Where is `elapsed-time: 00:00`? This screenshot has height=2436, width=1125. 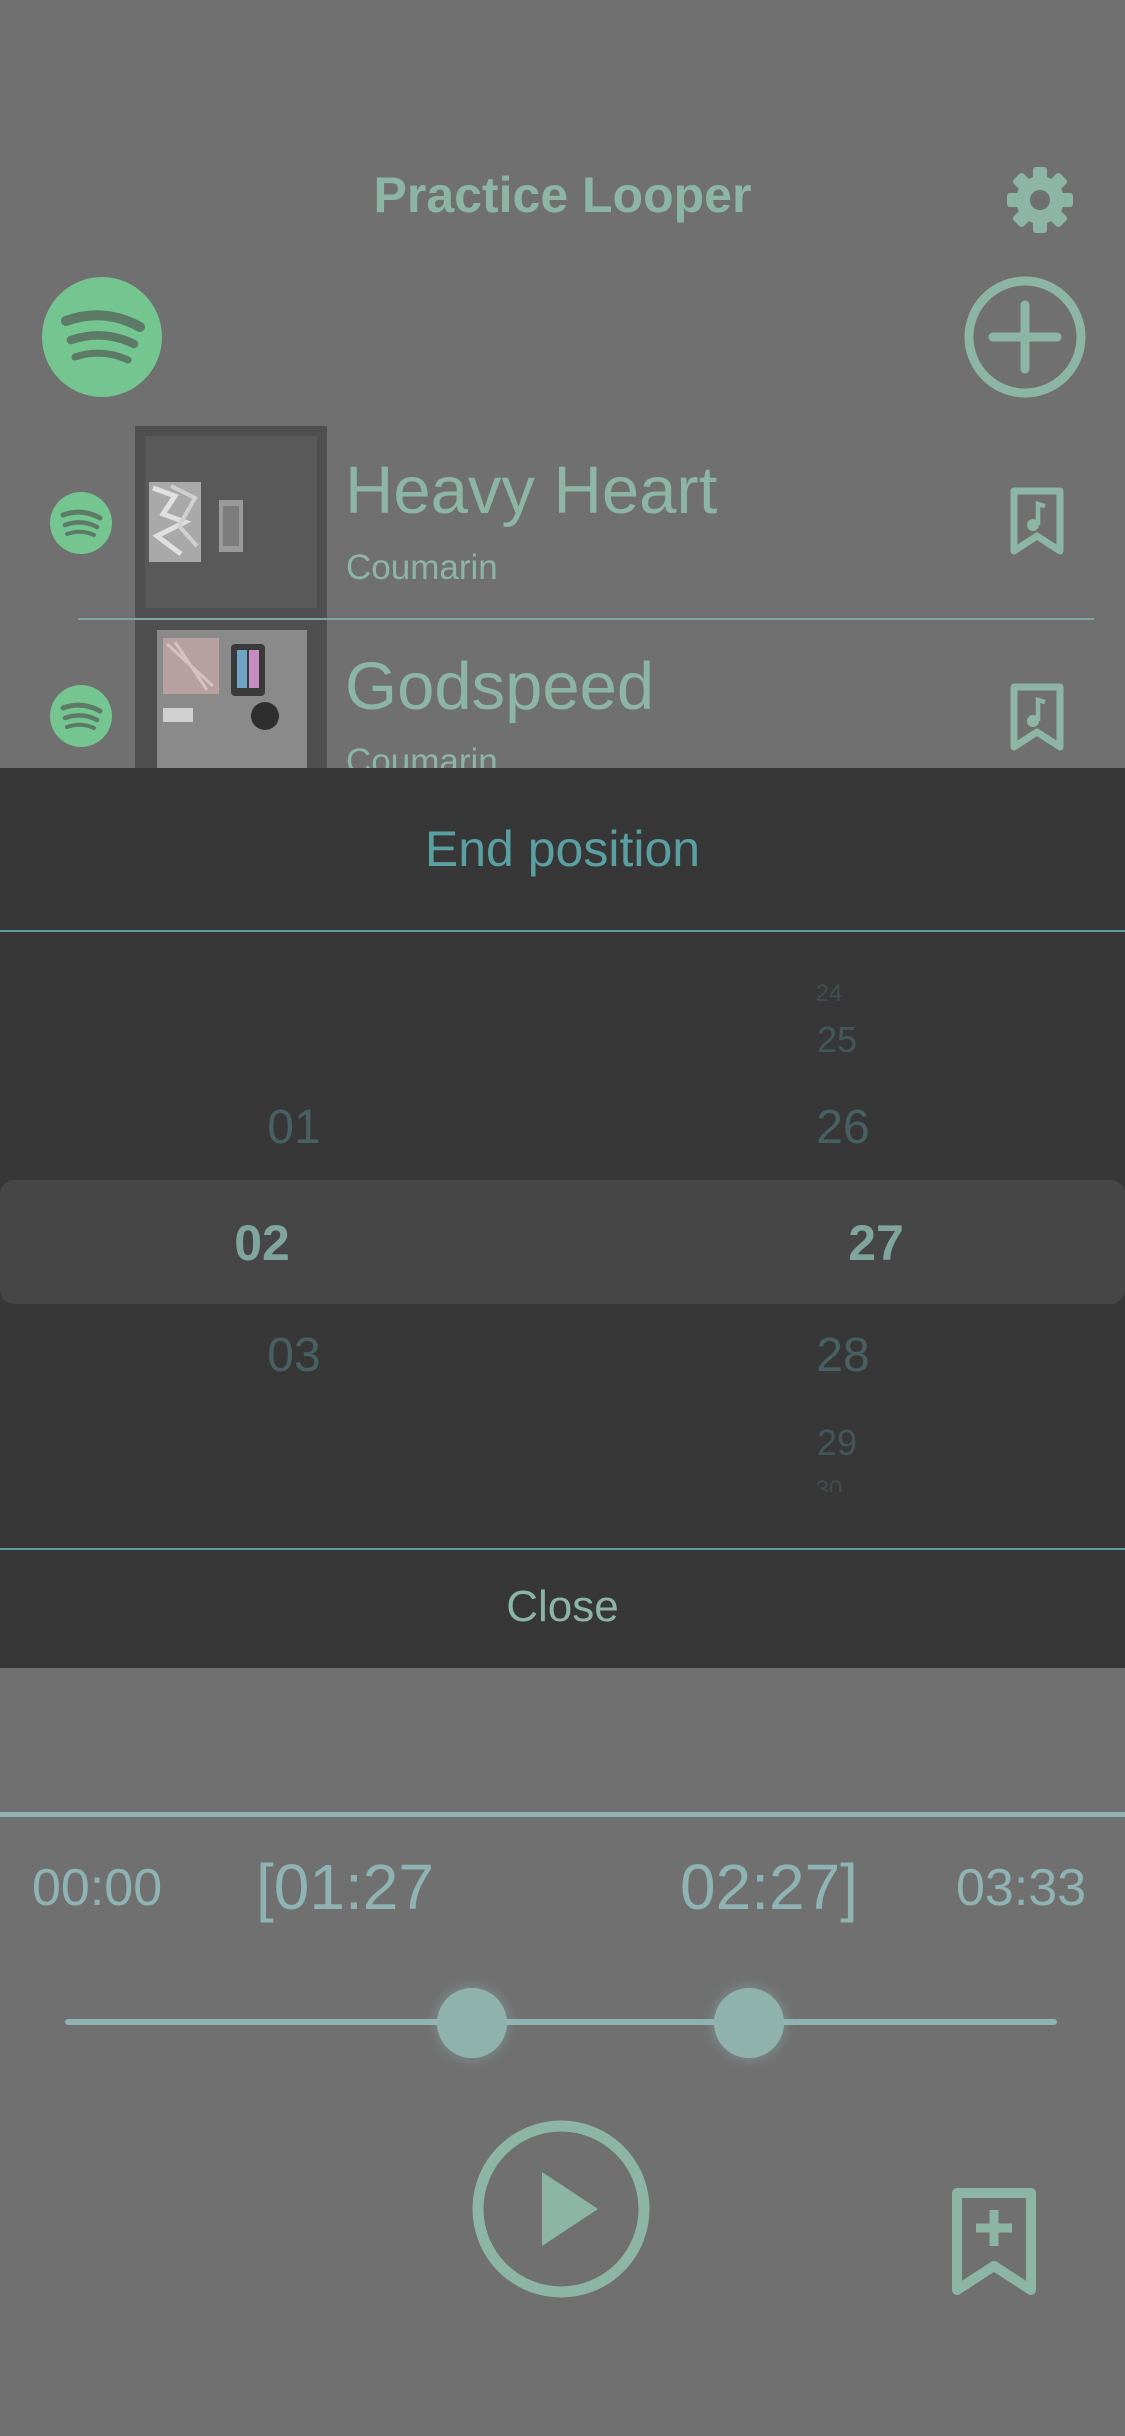 elapsed-time: 00:00 is located at coordinates (97, 1888).